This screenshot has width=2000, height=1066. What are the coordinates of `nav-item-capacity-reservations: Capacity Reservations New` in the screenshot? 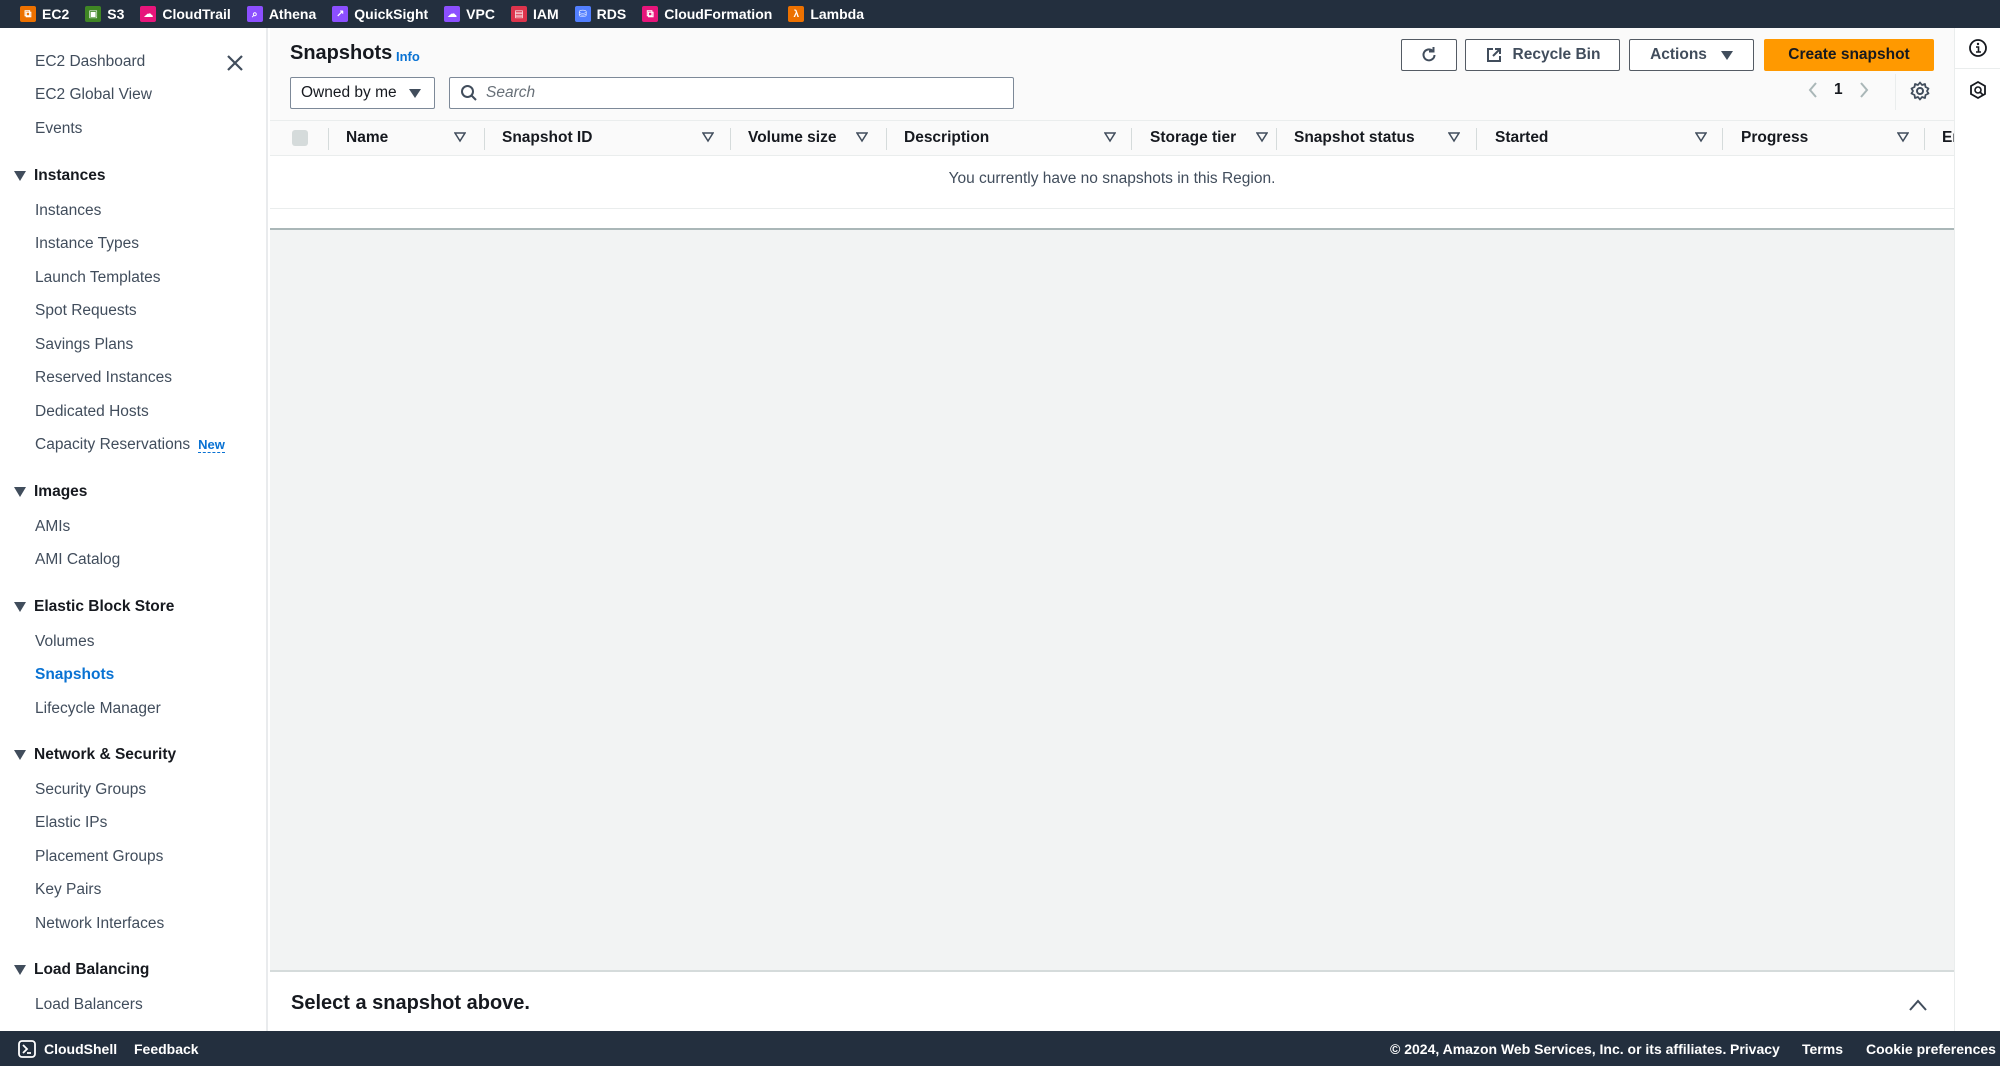 It's located at (130, 445).